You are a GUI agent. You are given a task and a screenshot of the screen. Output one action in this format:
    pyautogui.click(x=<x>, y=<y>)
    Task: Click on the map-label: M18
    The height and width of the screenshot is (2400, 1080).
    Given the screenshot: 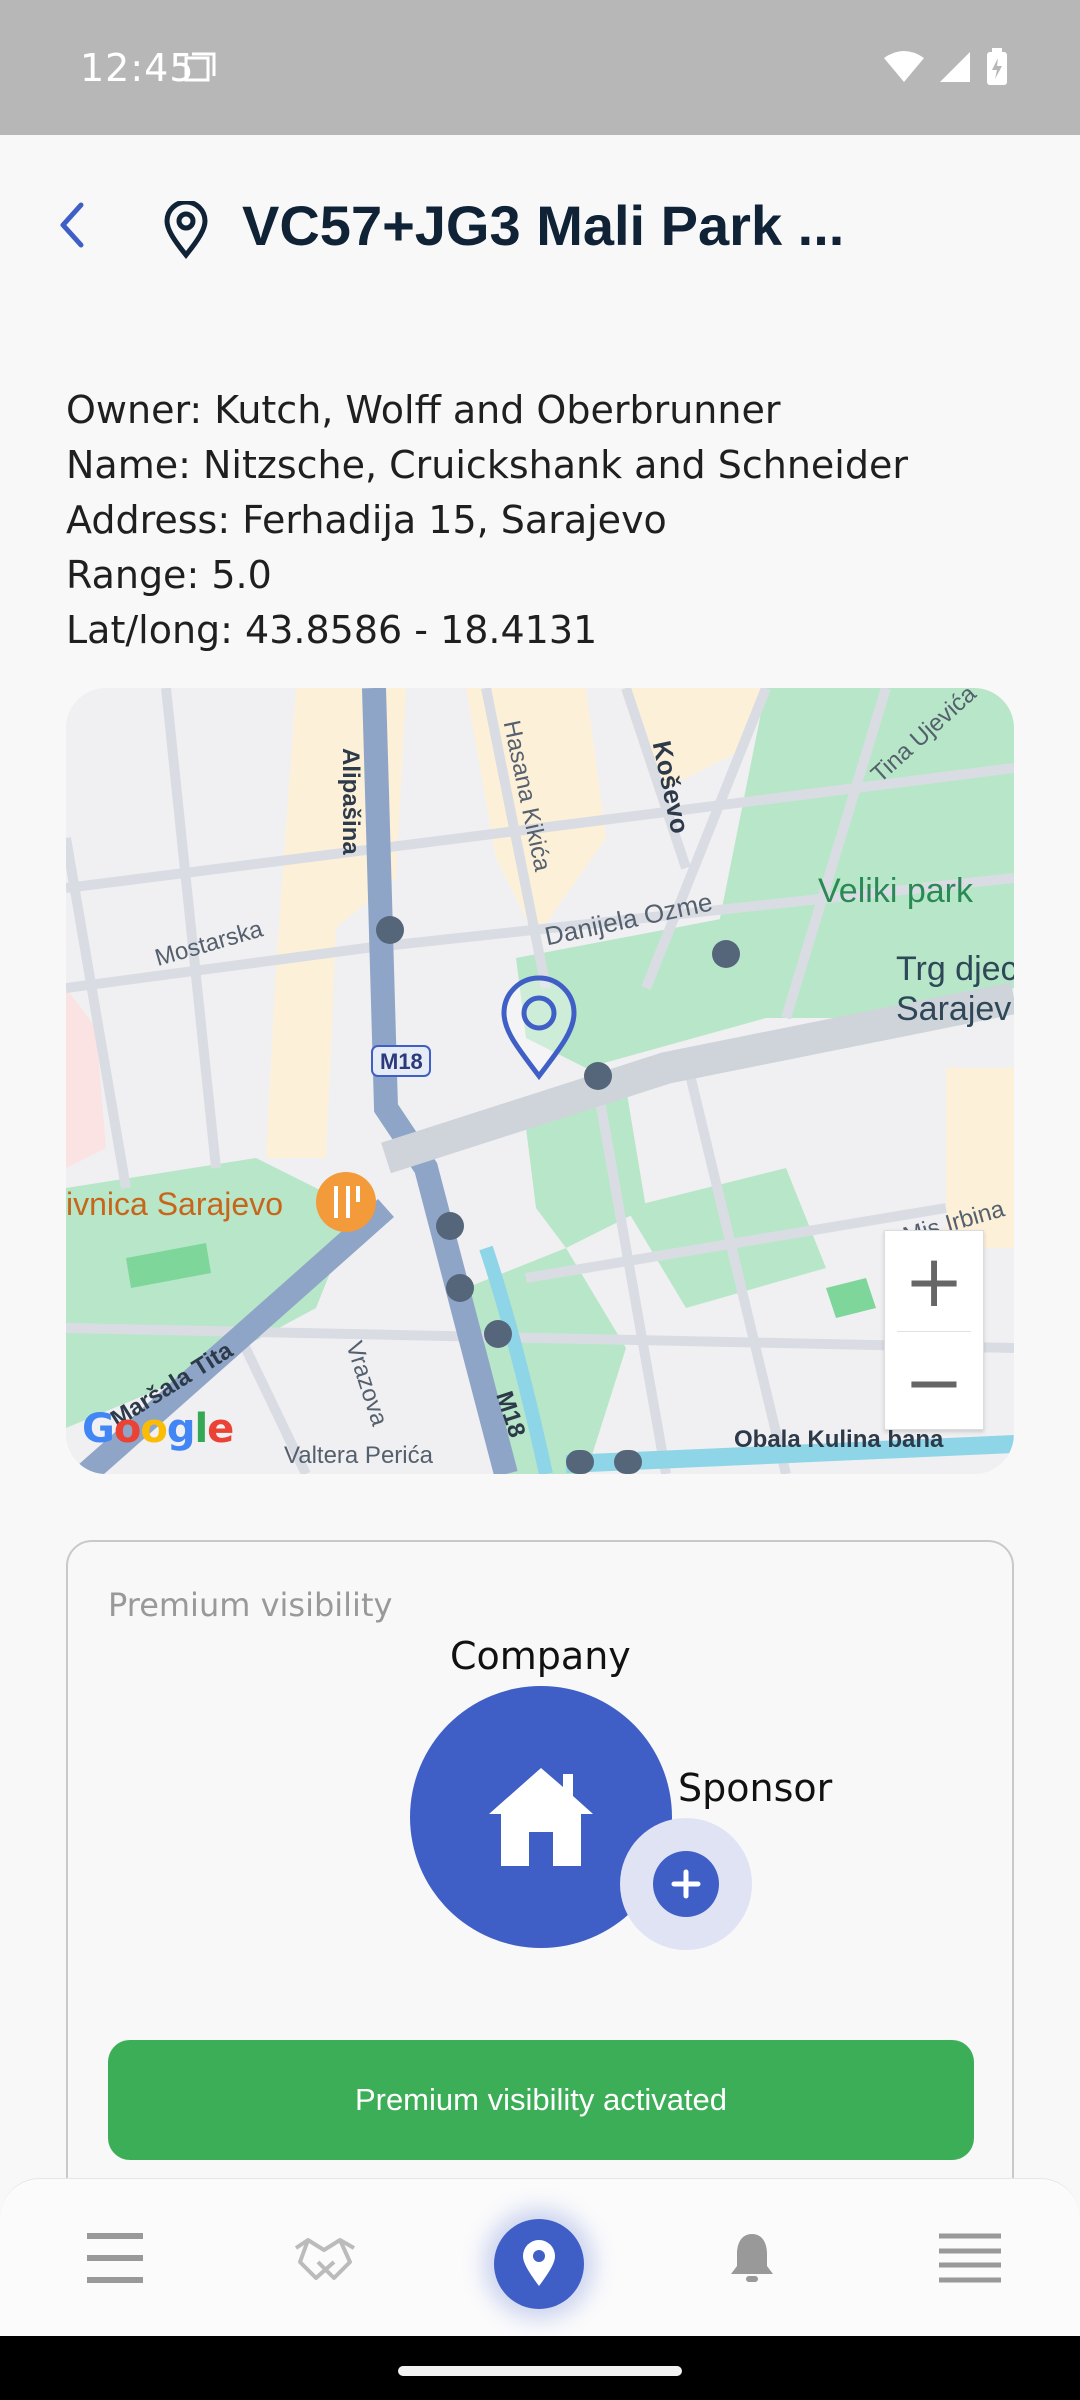 What is the action you would take?
    pyautogui.click(x=401, y=1061)
    